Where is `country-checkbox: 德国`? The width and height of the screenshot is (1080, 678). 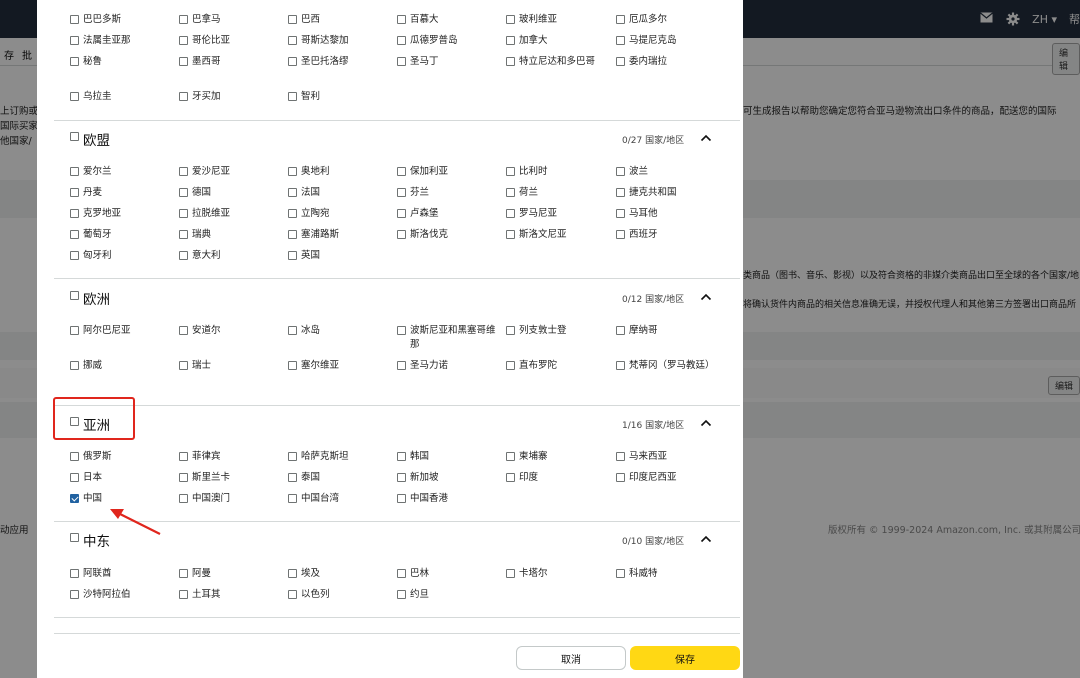 country-checkbox: 德国 is located at coordinates (229, 193).